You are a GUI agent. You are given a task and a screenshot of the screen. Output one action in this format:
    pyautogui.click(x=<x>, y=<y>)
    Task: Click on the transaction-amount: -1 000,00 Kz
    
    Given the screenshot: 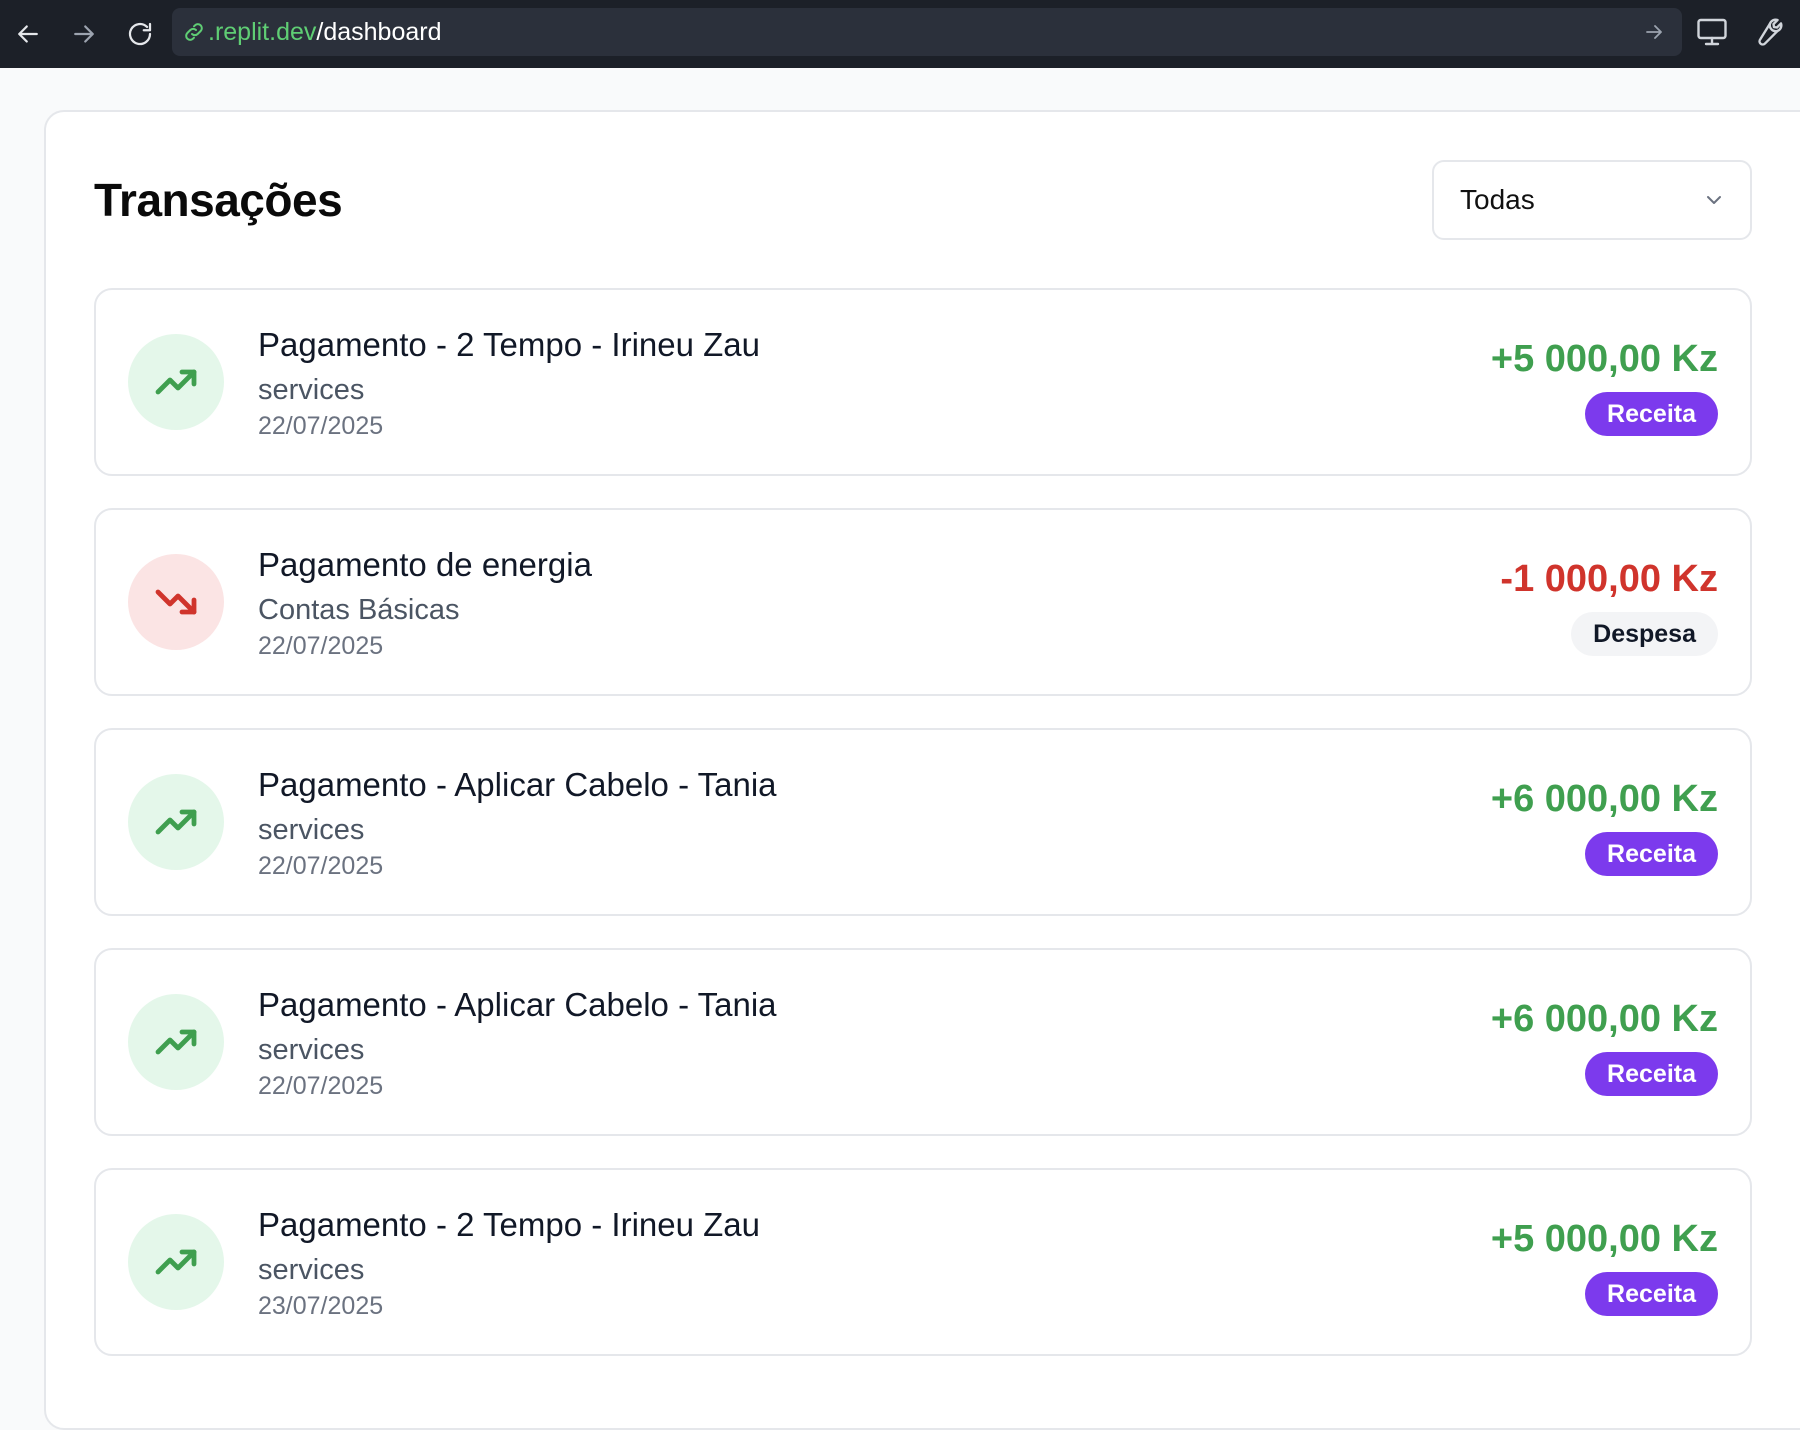 What is the action you would take?
    pyautogui.click(x=1609, y=579)
    